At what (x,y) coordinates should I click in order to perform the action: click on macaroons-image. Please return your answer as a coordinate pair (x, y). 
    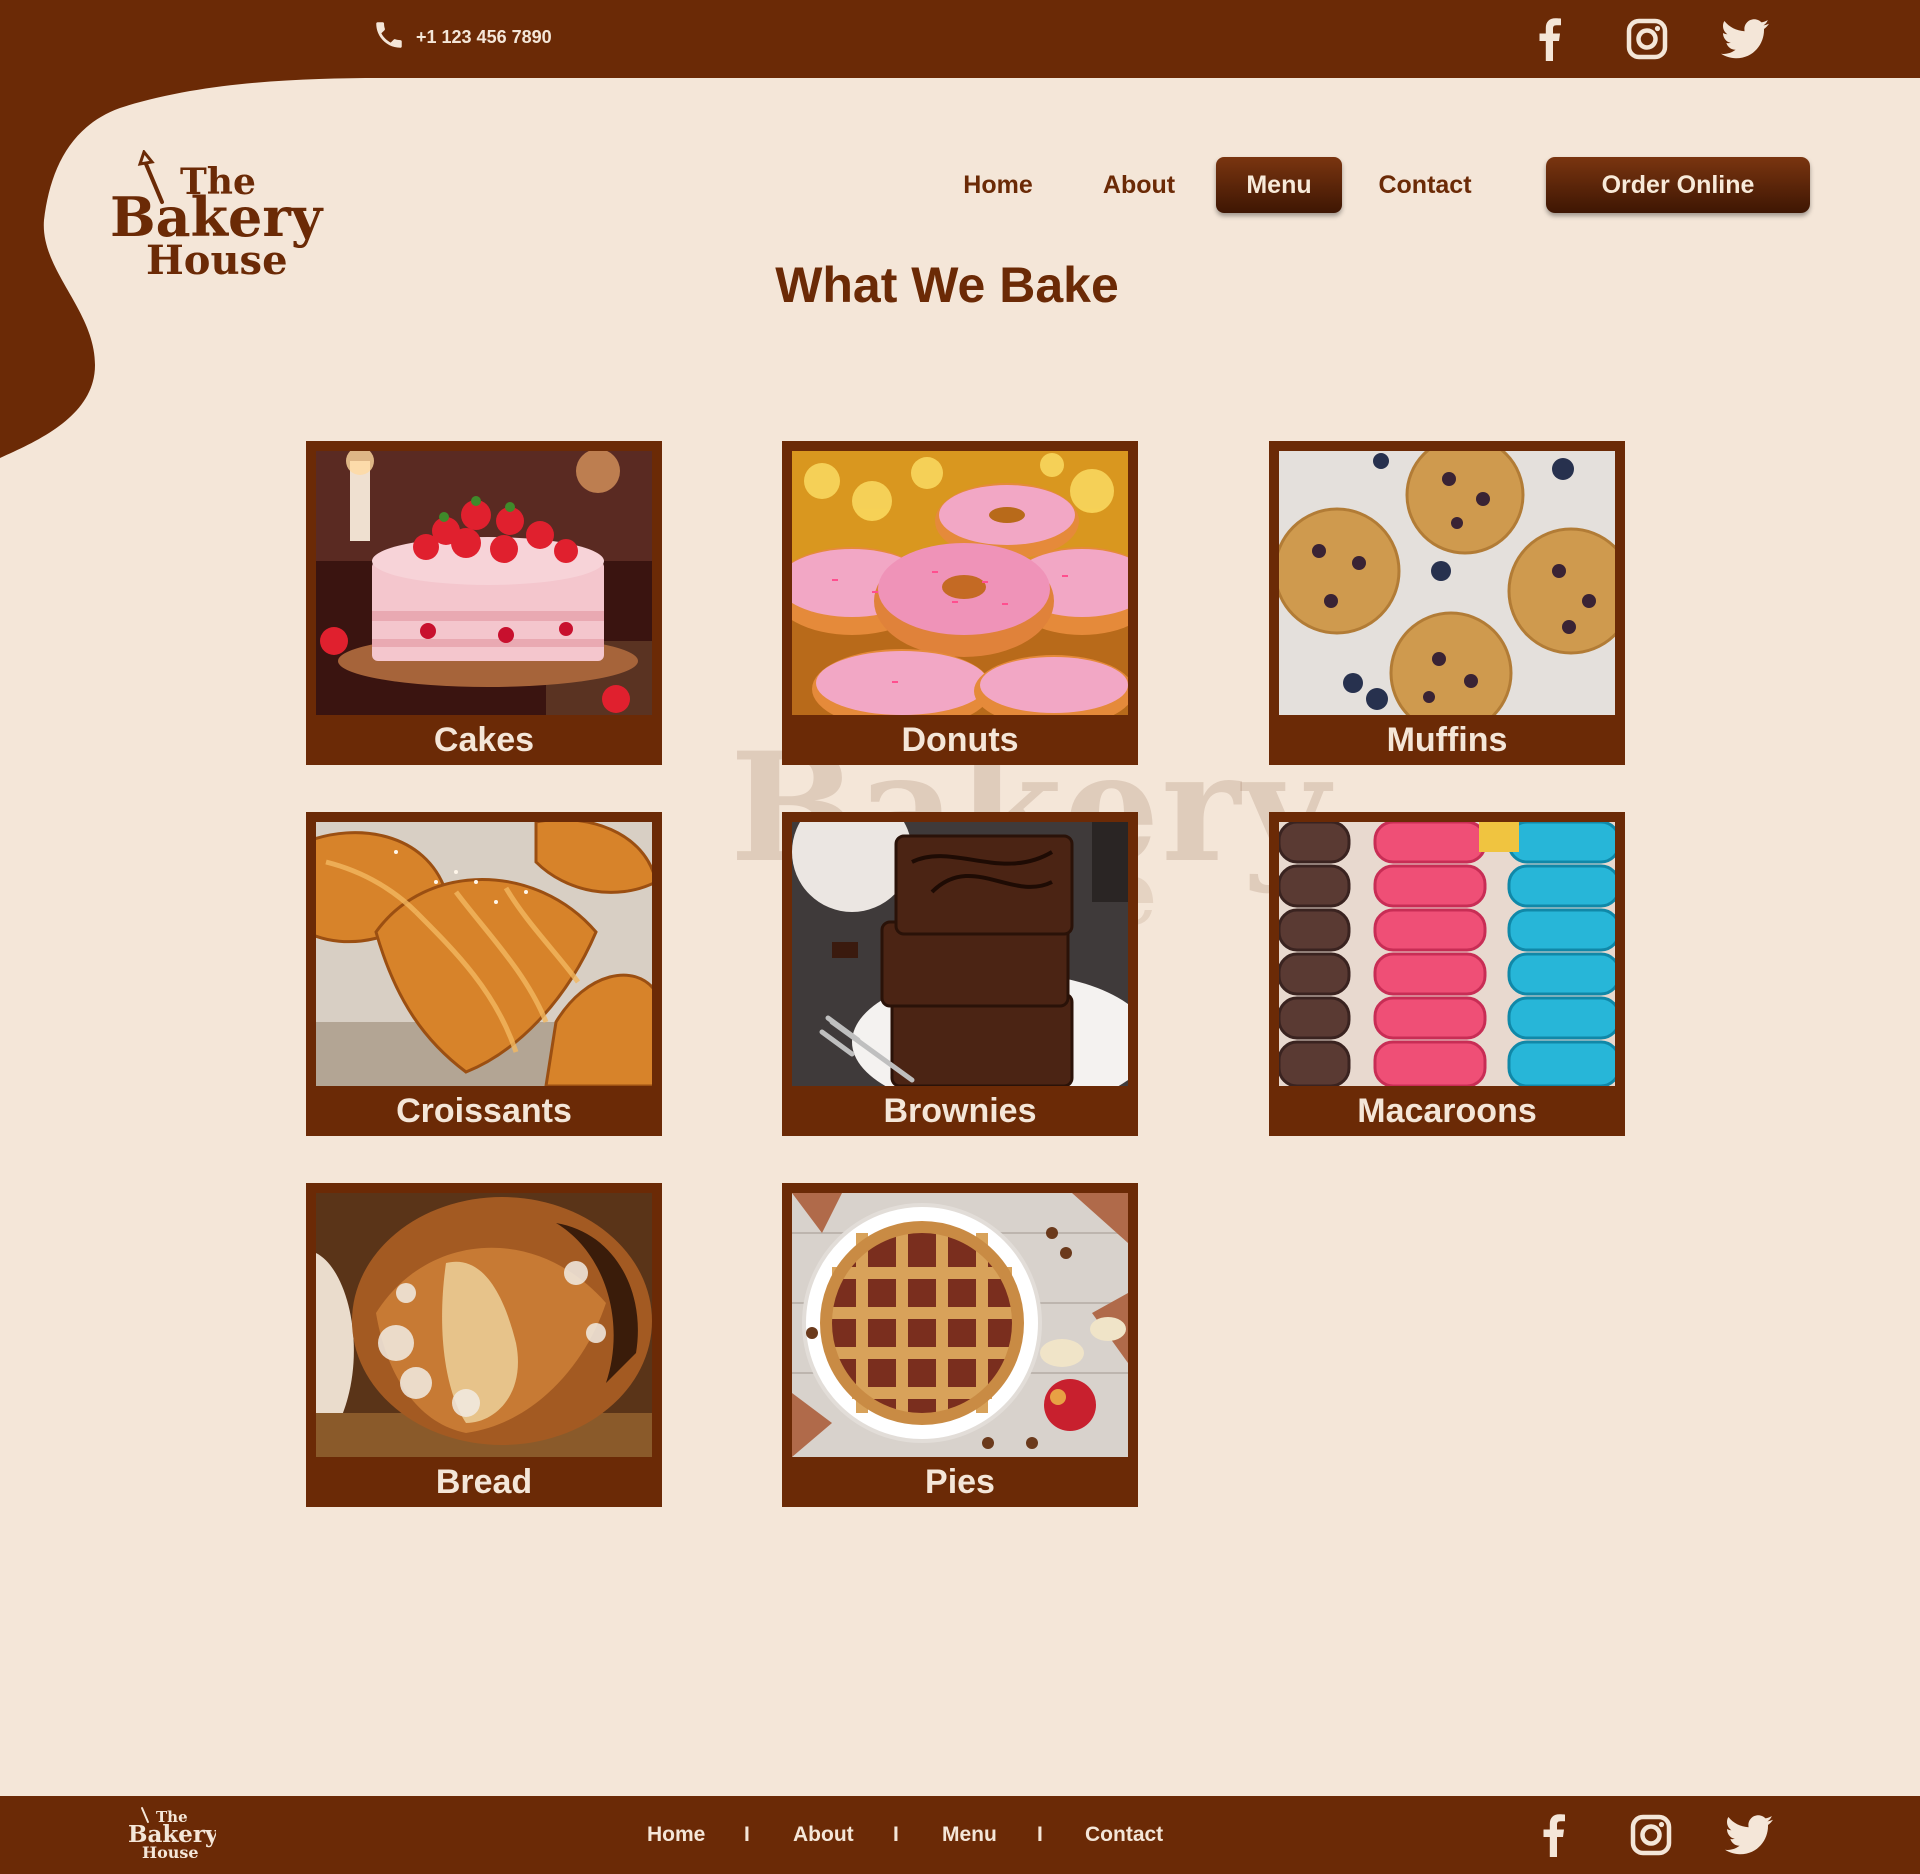
    Looking at the image, I should click on (1447, 954).